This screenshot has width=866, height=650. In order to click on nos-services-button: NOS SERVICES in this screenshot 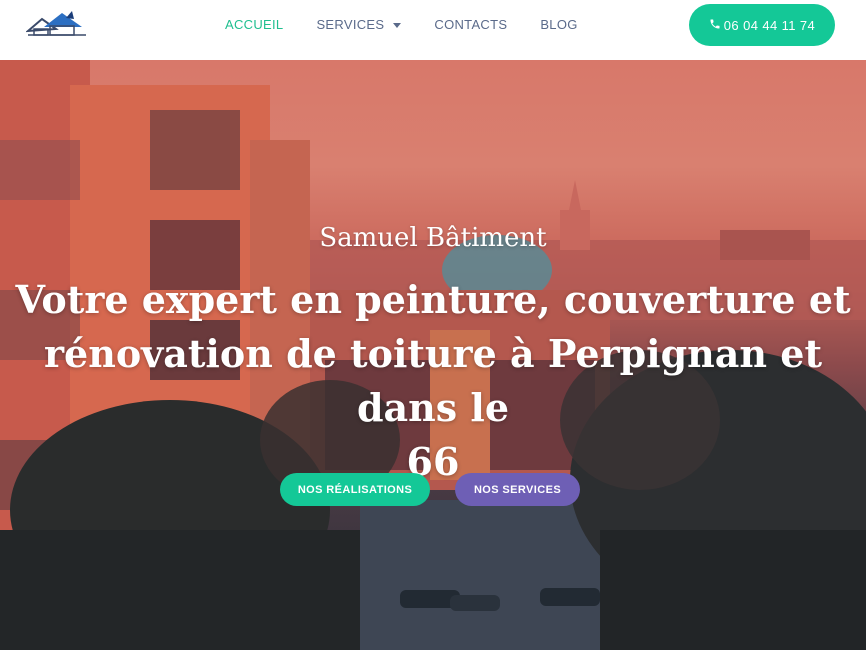, I will do `click(517, 489)`.